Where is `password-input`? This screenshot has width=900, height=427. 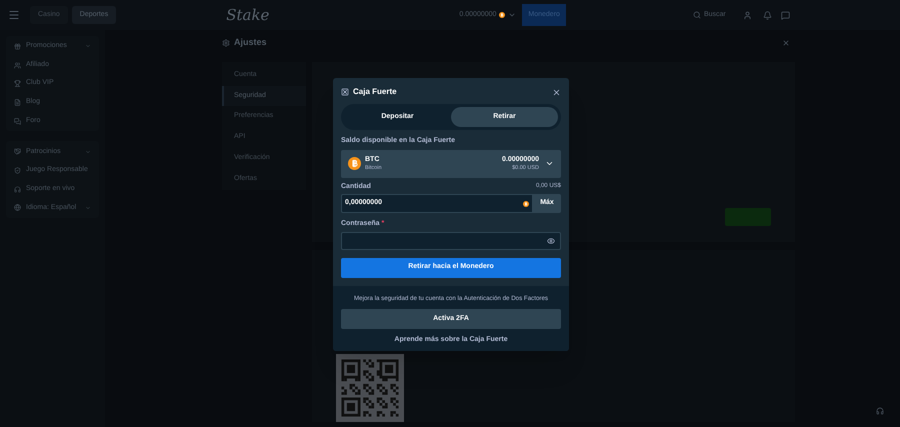
password-input is located at coordinates (451, 241).